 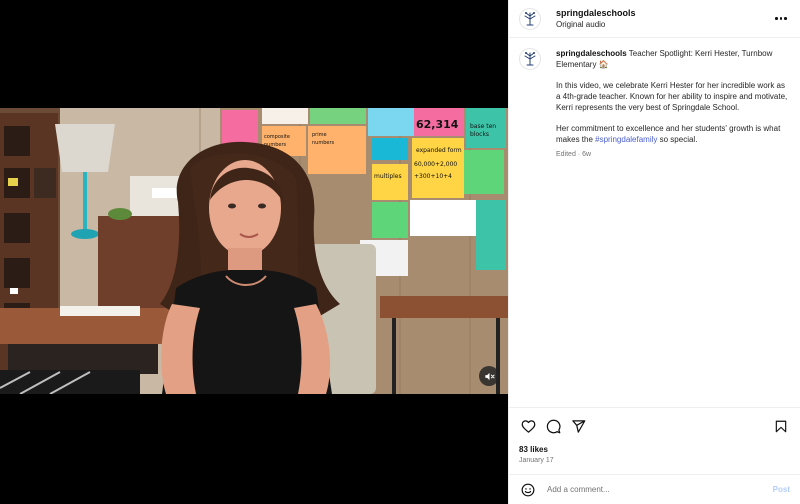 I want to click on emoji-button, so click(x=528, y=490).